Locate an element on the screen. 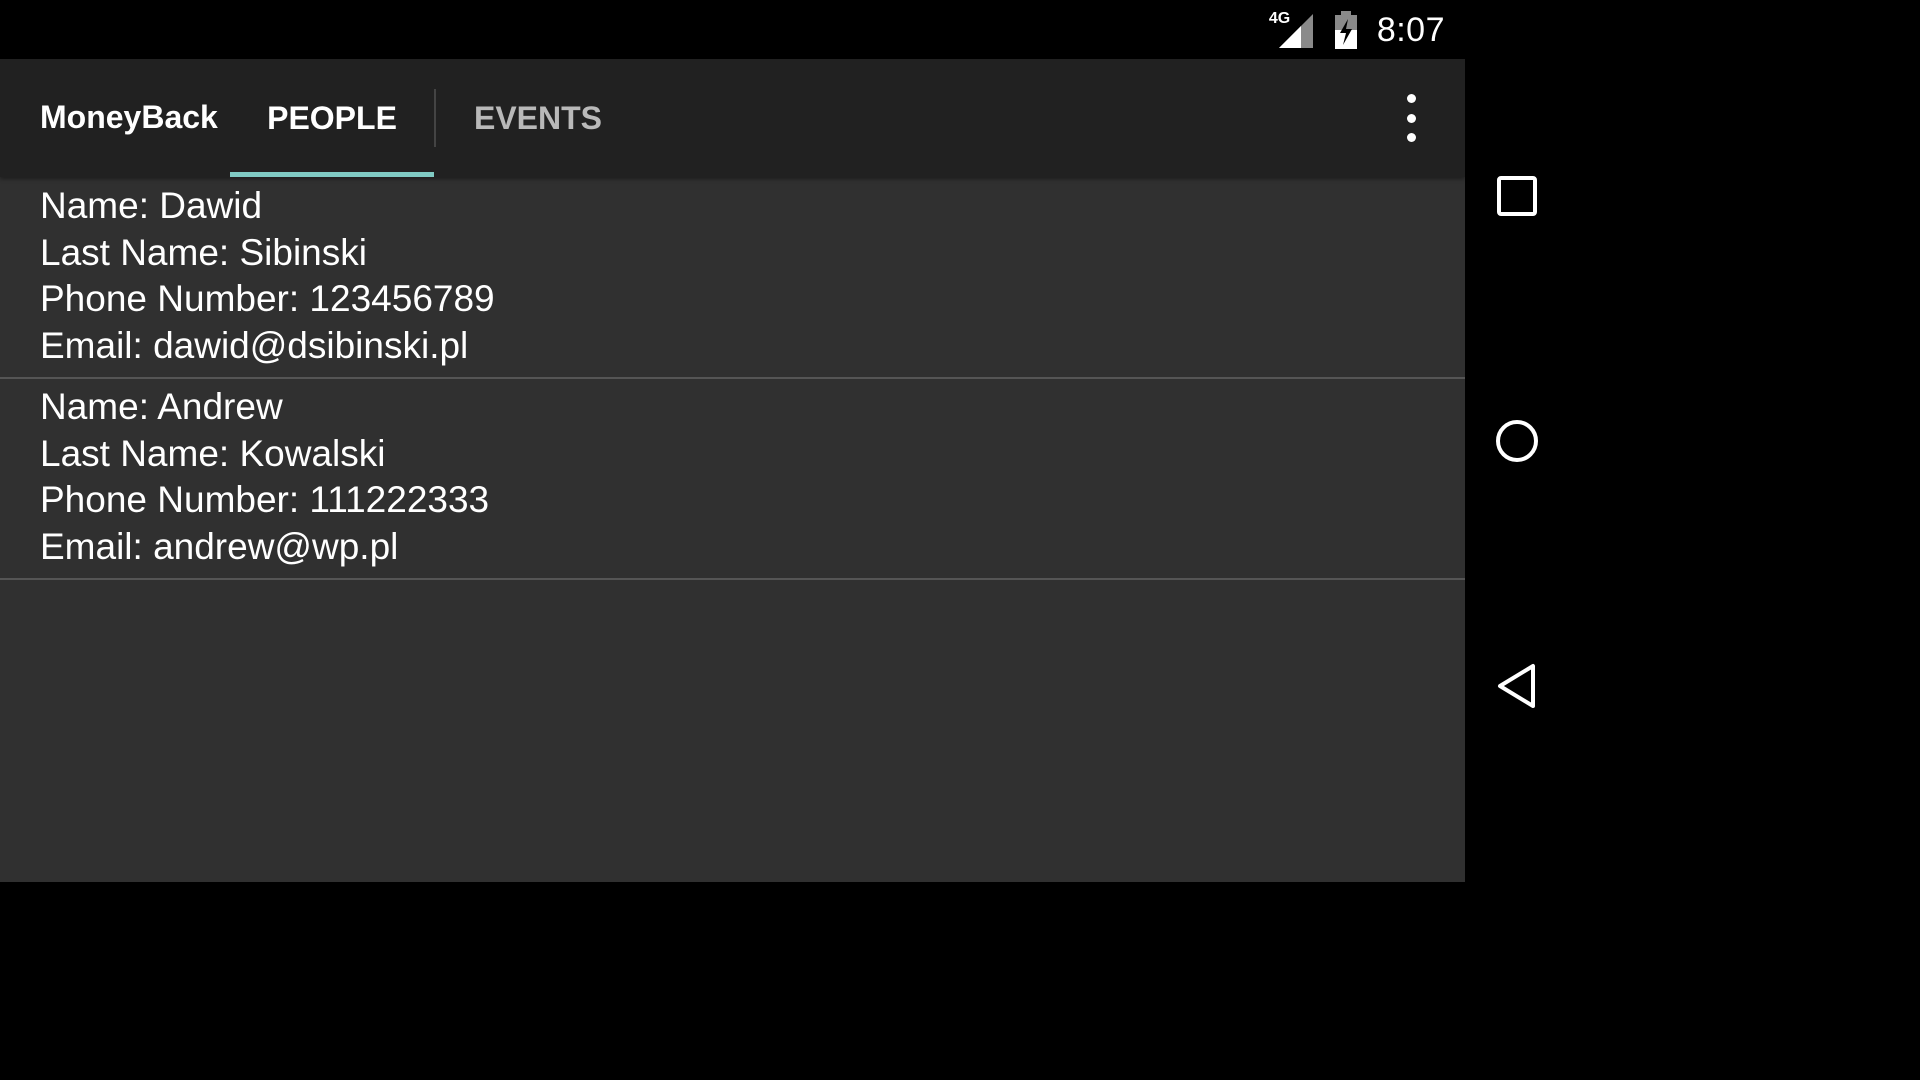  battery-charging-icon is located at coordinates (1346, 30).